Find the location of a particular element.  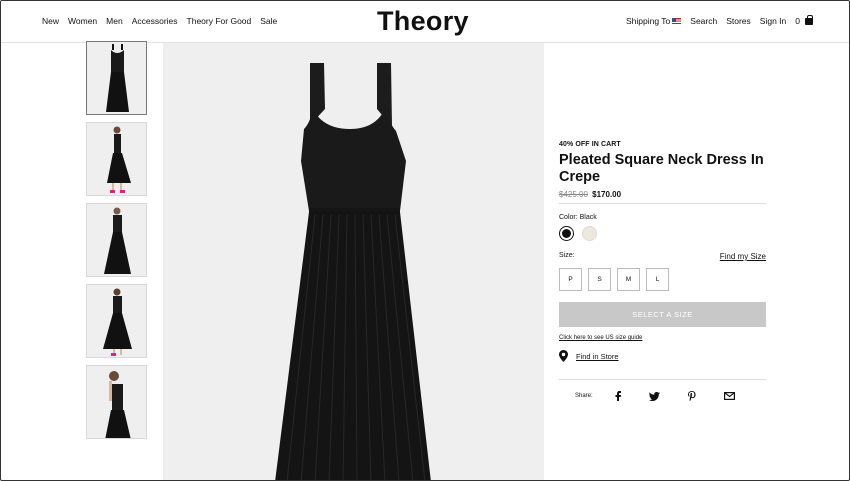

thumbnail-front-model is located at coordinates (116, 240).